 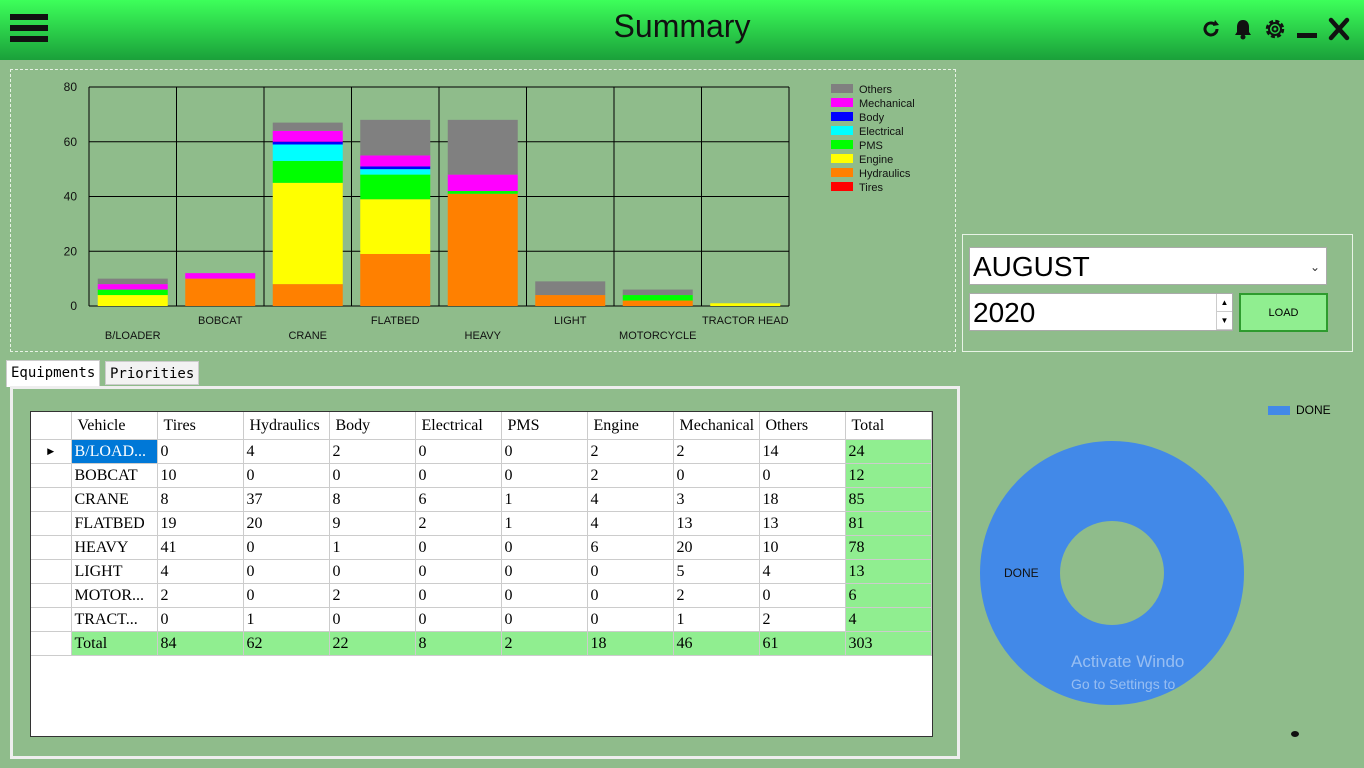 I want to click on table-cell: 24, so click(x=888, y=451).